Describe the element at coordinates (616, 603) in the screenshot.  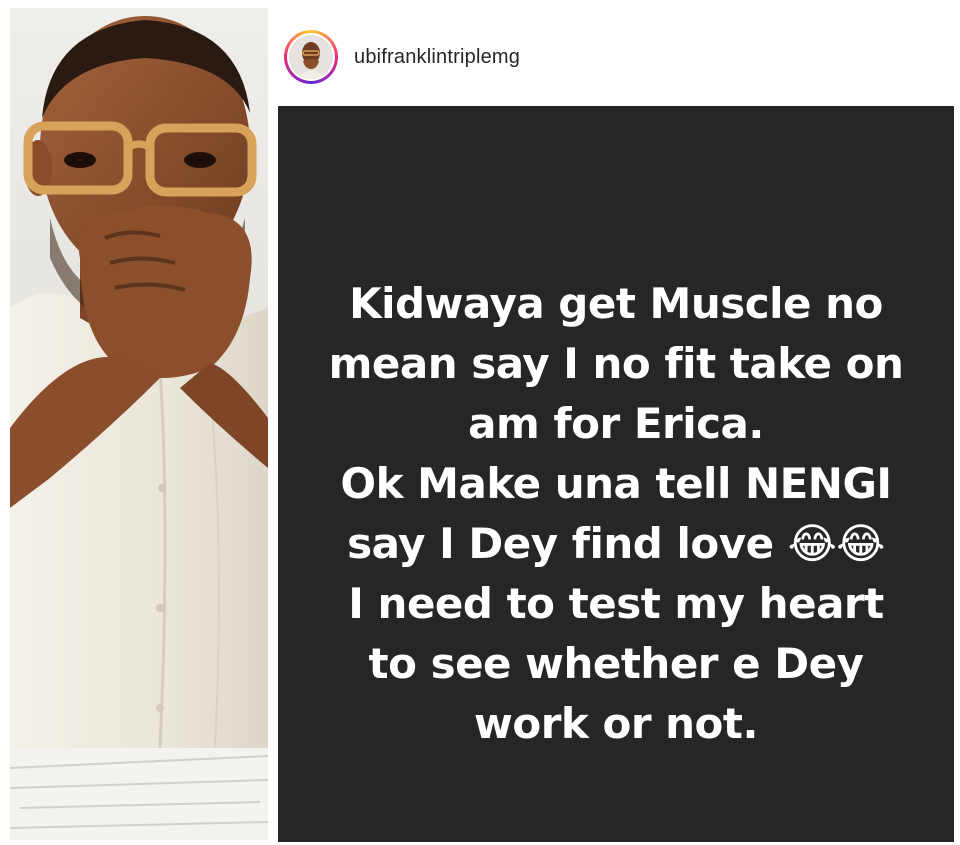
I see `story-line: I need to test my heart` at that location.